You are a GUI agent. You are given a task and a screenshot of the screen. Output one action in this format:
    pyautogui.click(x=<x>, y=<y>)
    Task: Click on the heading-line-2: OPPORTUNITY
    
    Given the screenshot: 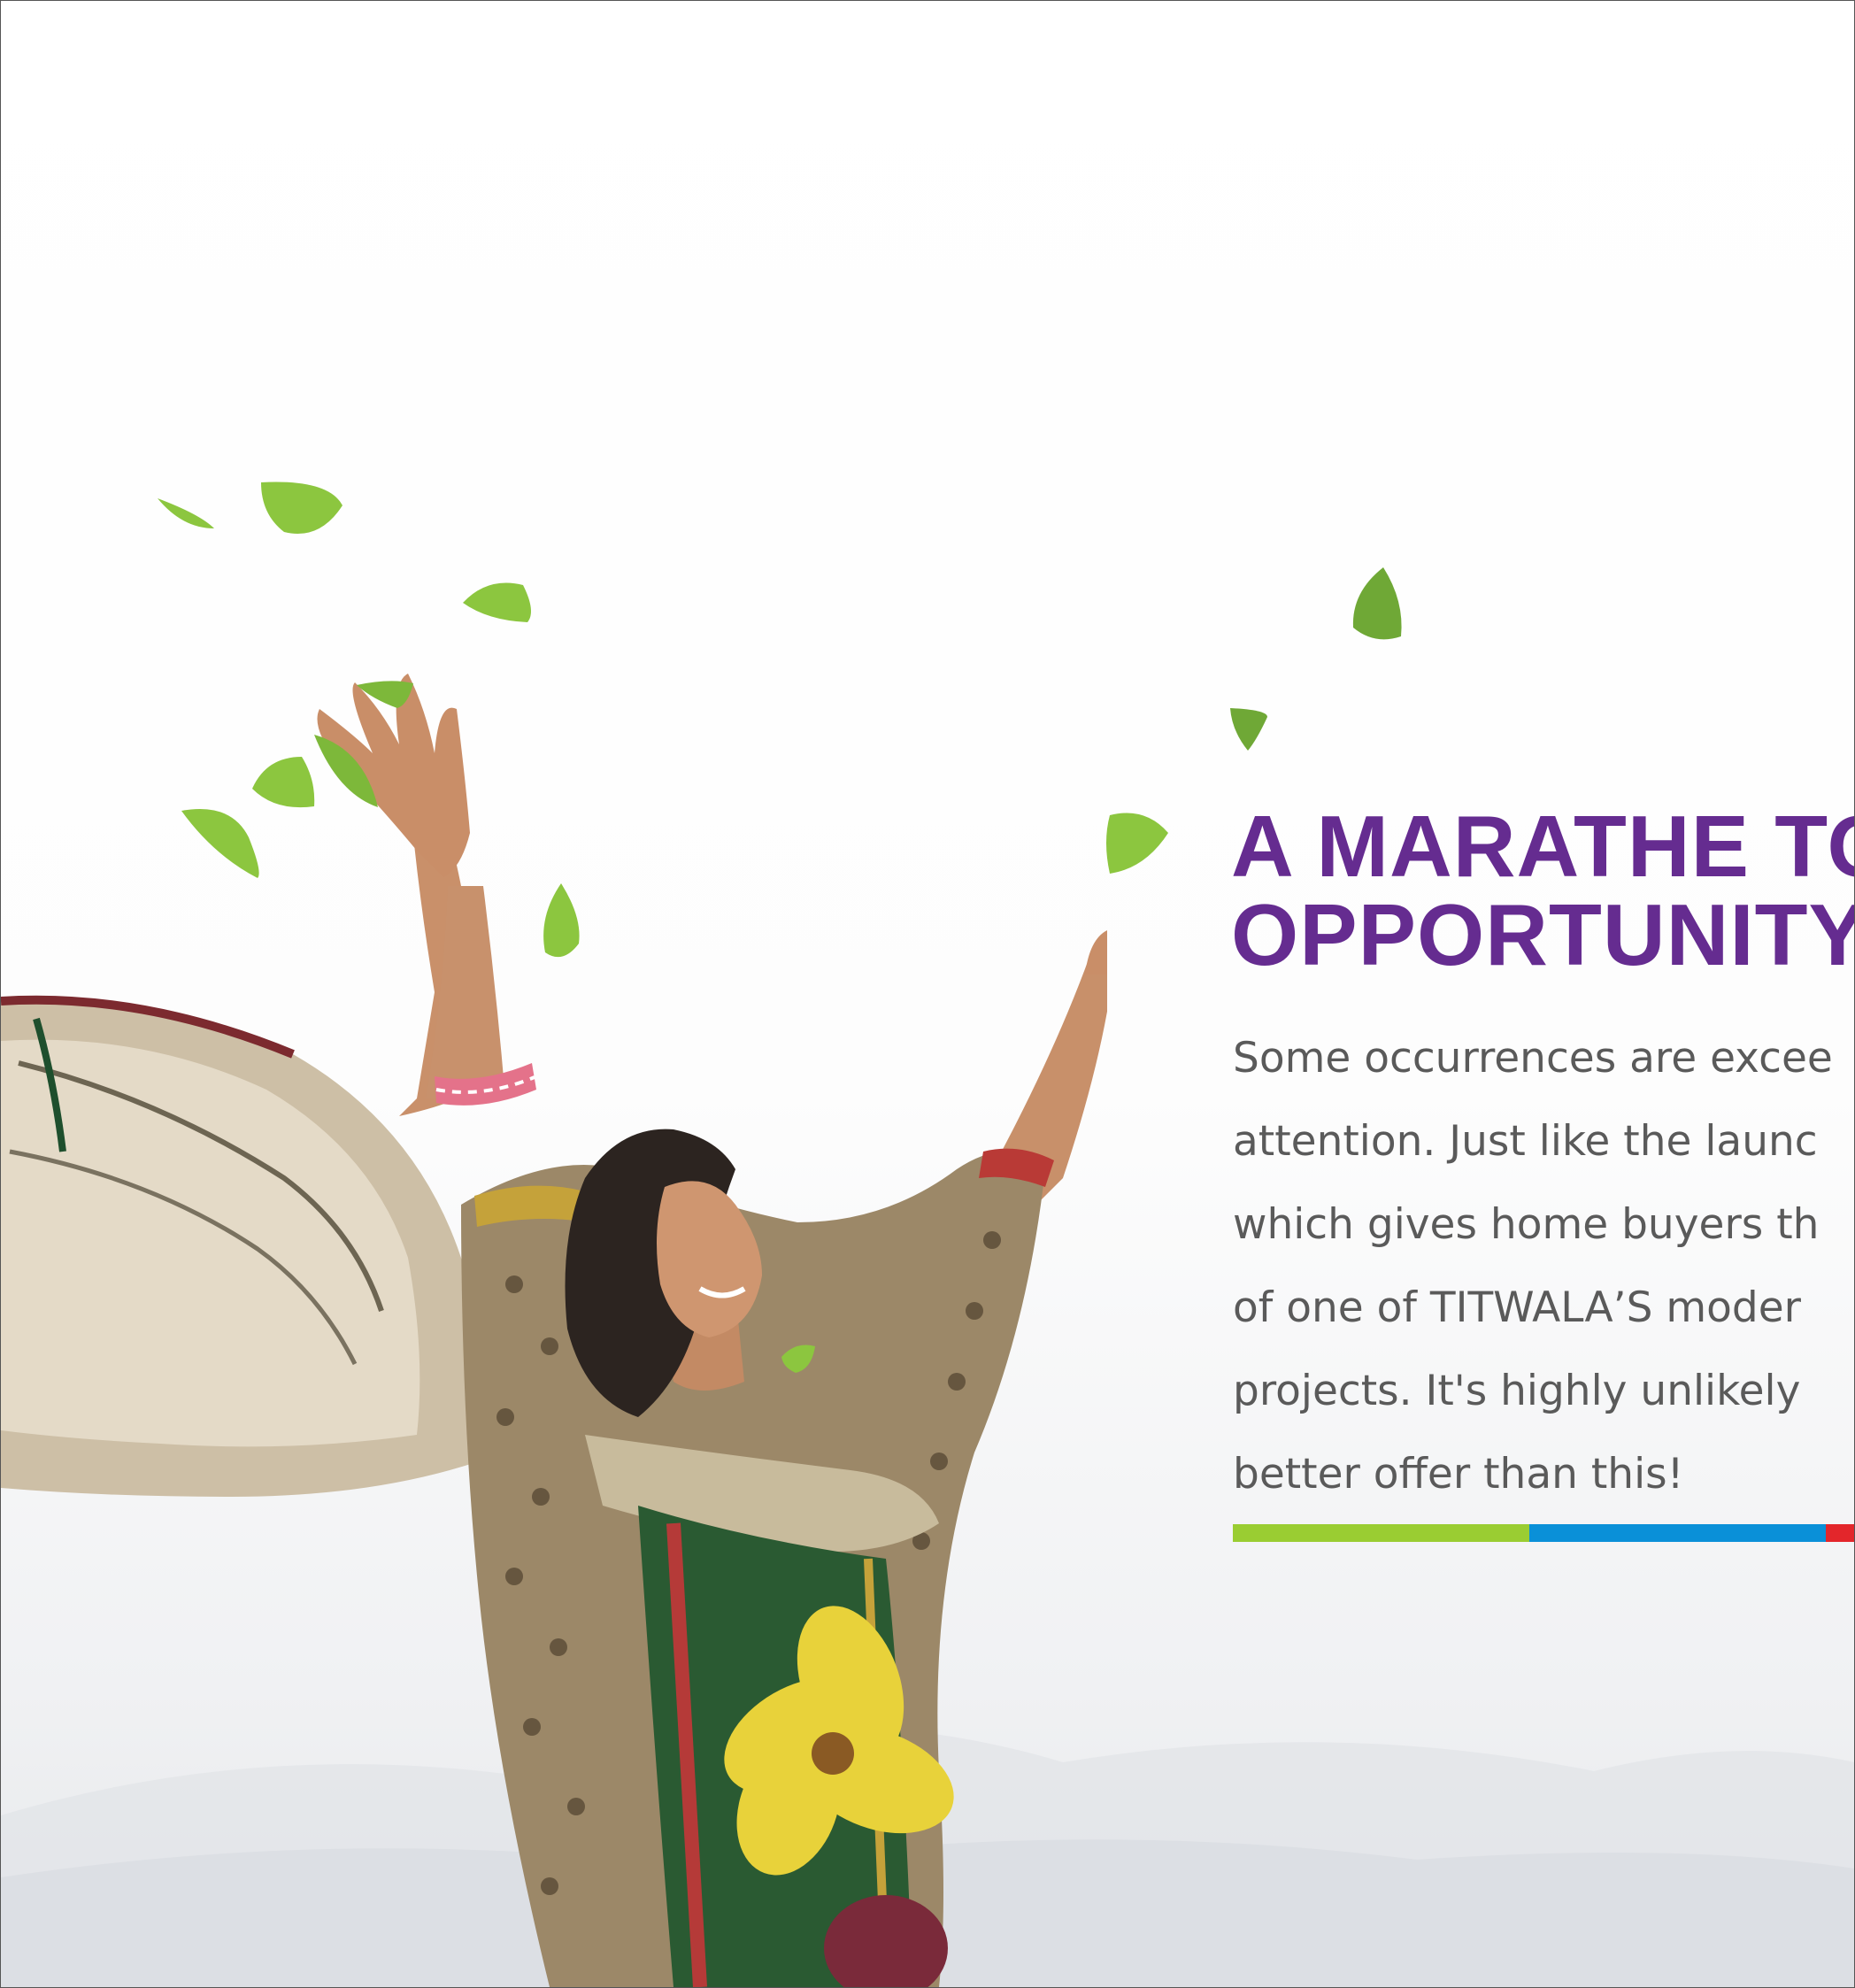 What is the action you would take?
    pyautogui.click(x=1543, y=934)
    